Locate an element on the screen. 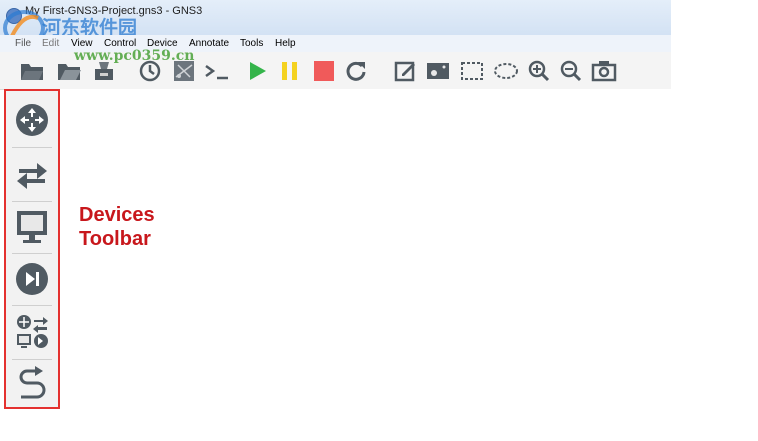  start-all-icon is located at coordinates (257, 71).